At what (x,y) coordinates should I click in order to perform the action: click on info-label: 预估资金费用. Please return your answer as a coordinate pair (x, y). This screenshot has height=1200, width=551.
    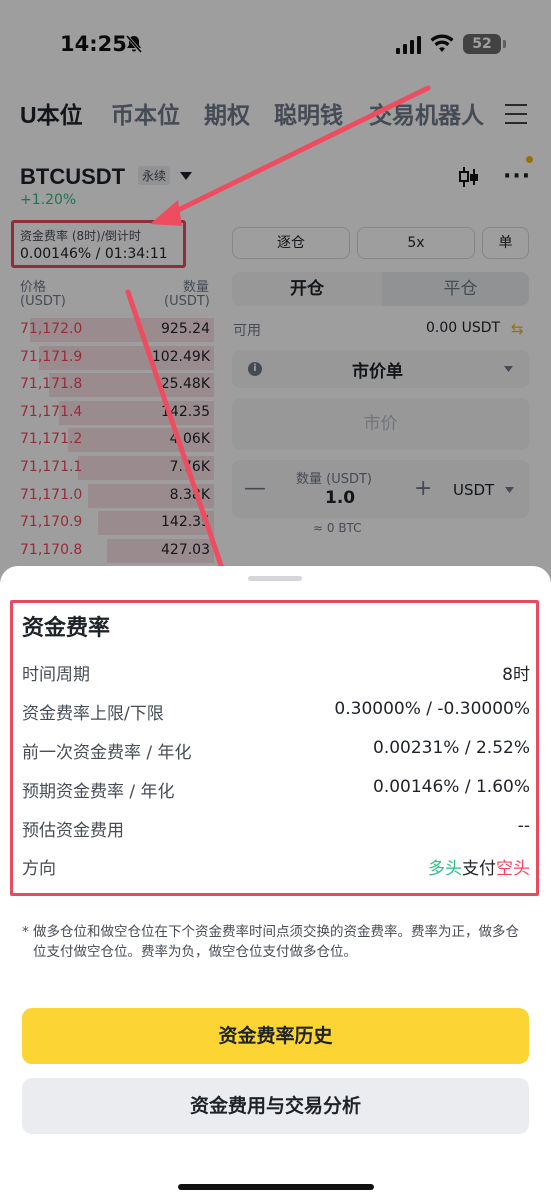
    Looking at the image, I should click on (73, 831).